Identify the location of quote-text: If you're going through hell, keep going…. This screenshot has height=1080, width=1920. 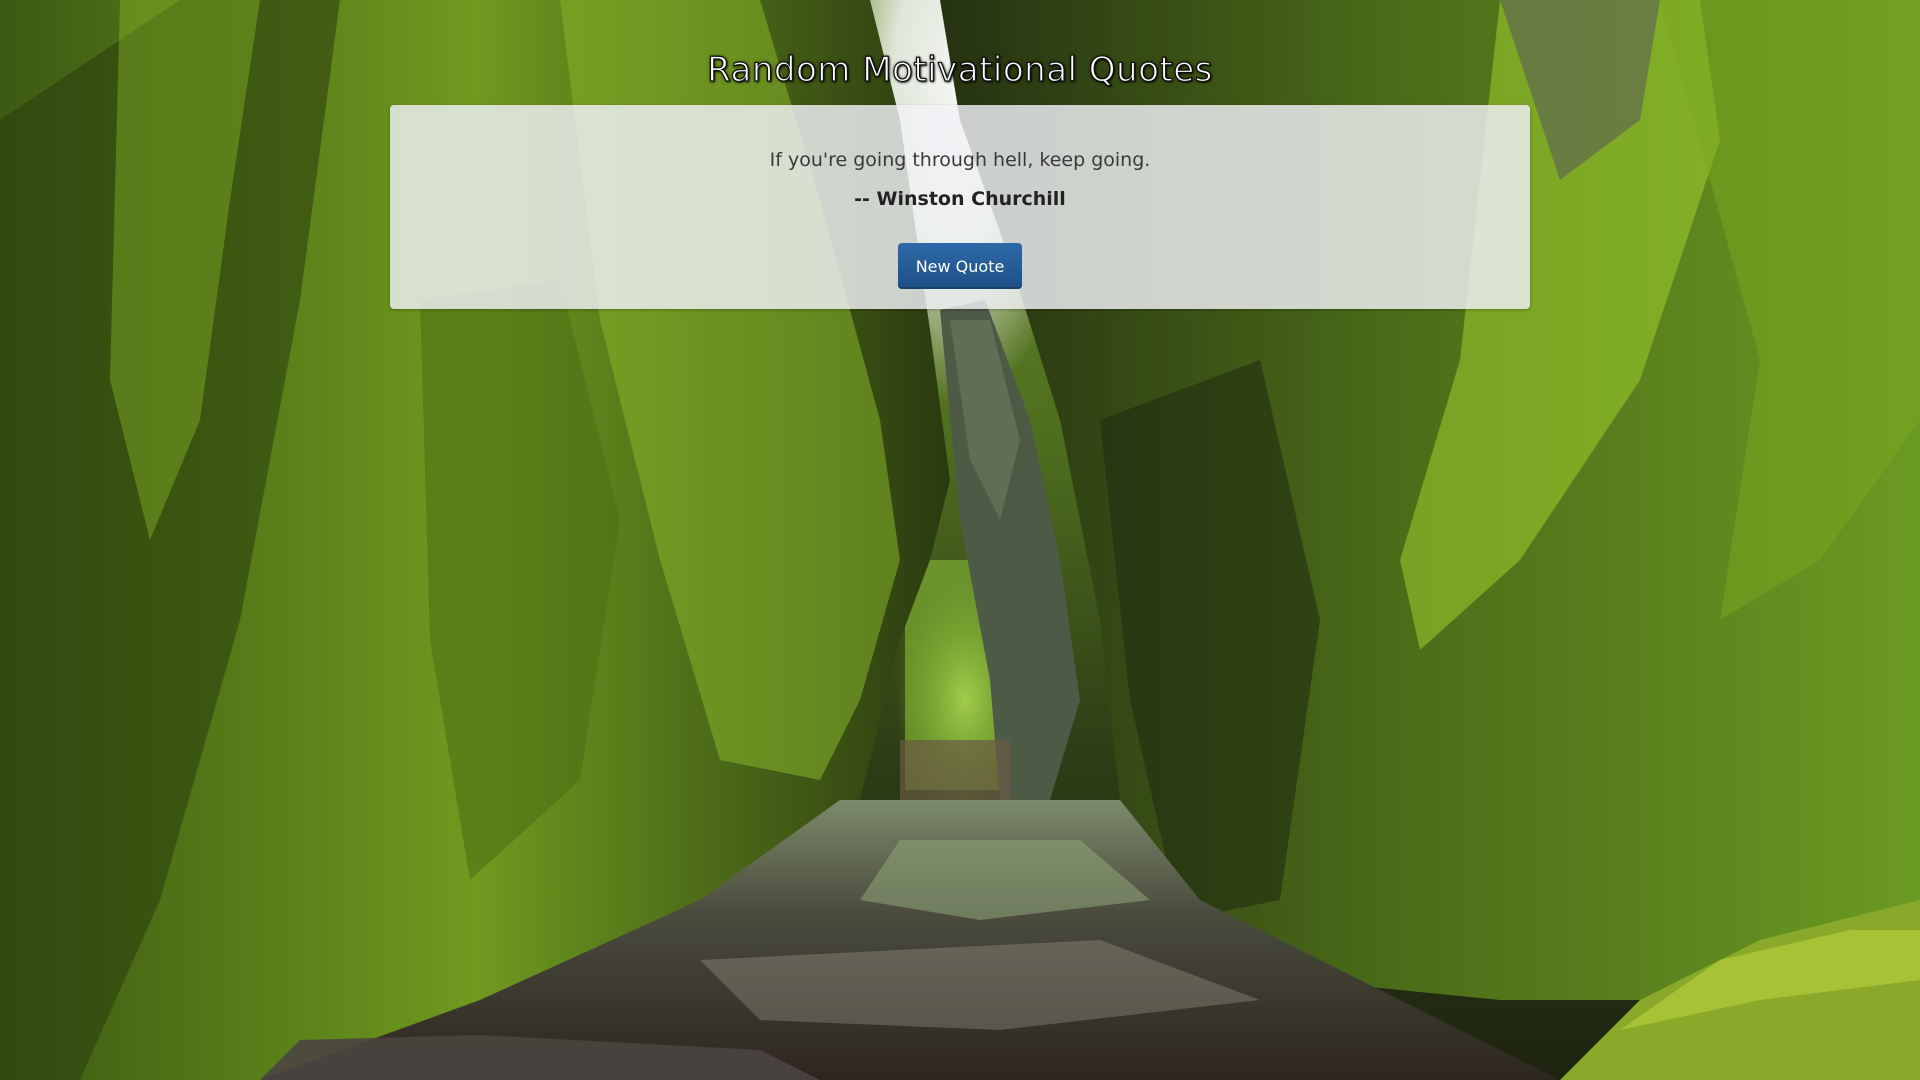
(960, 160).